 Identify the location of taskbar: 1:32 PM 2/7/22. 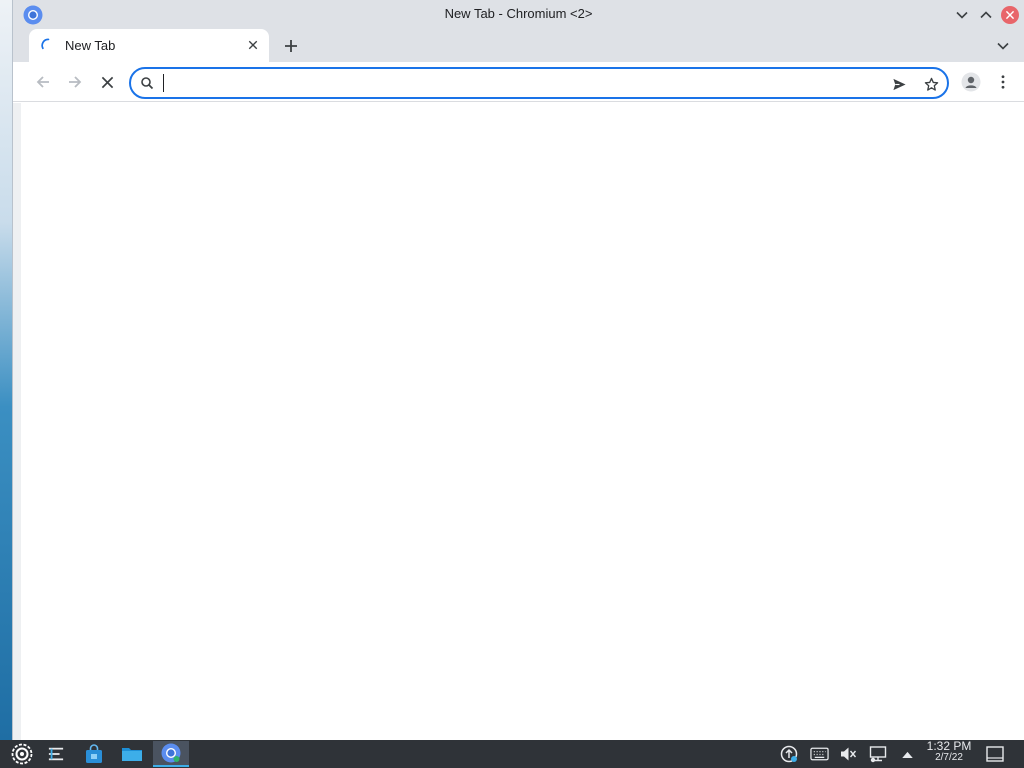
(512, 754).